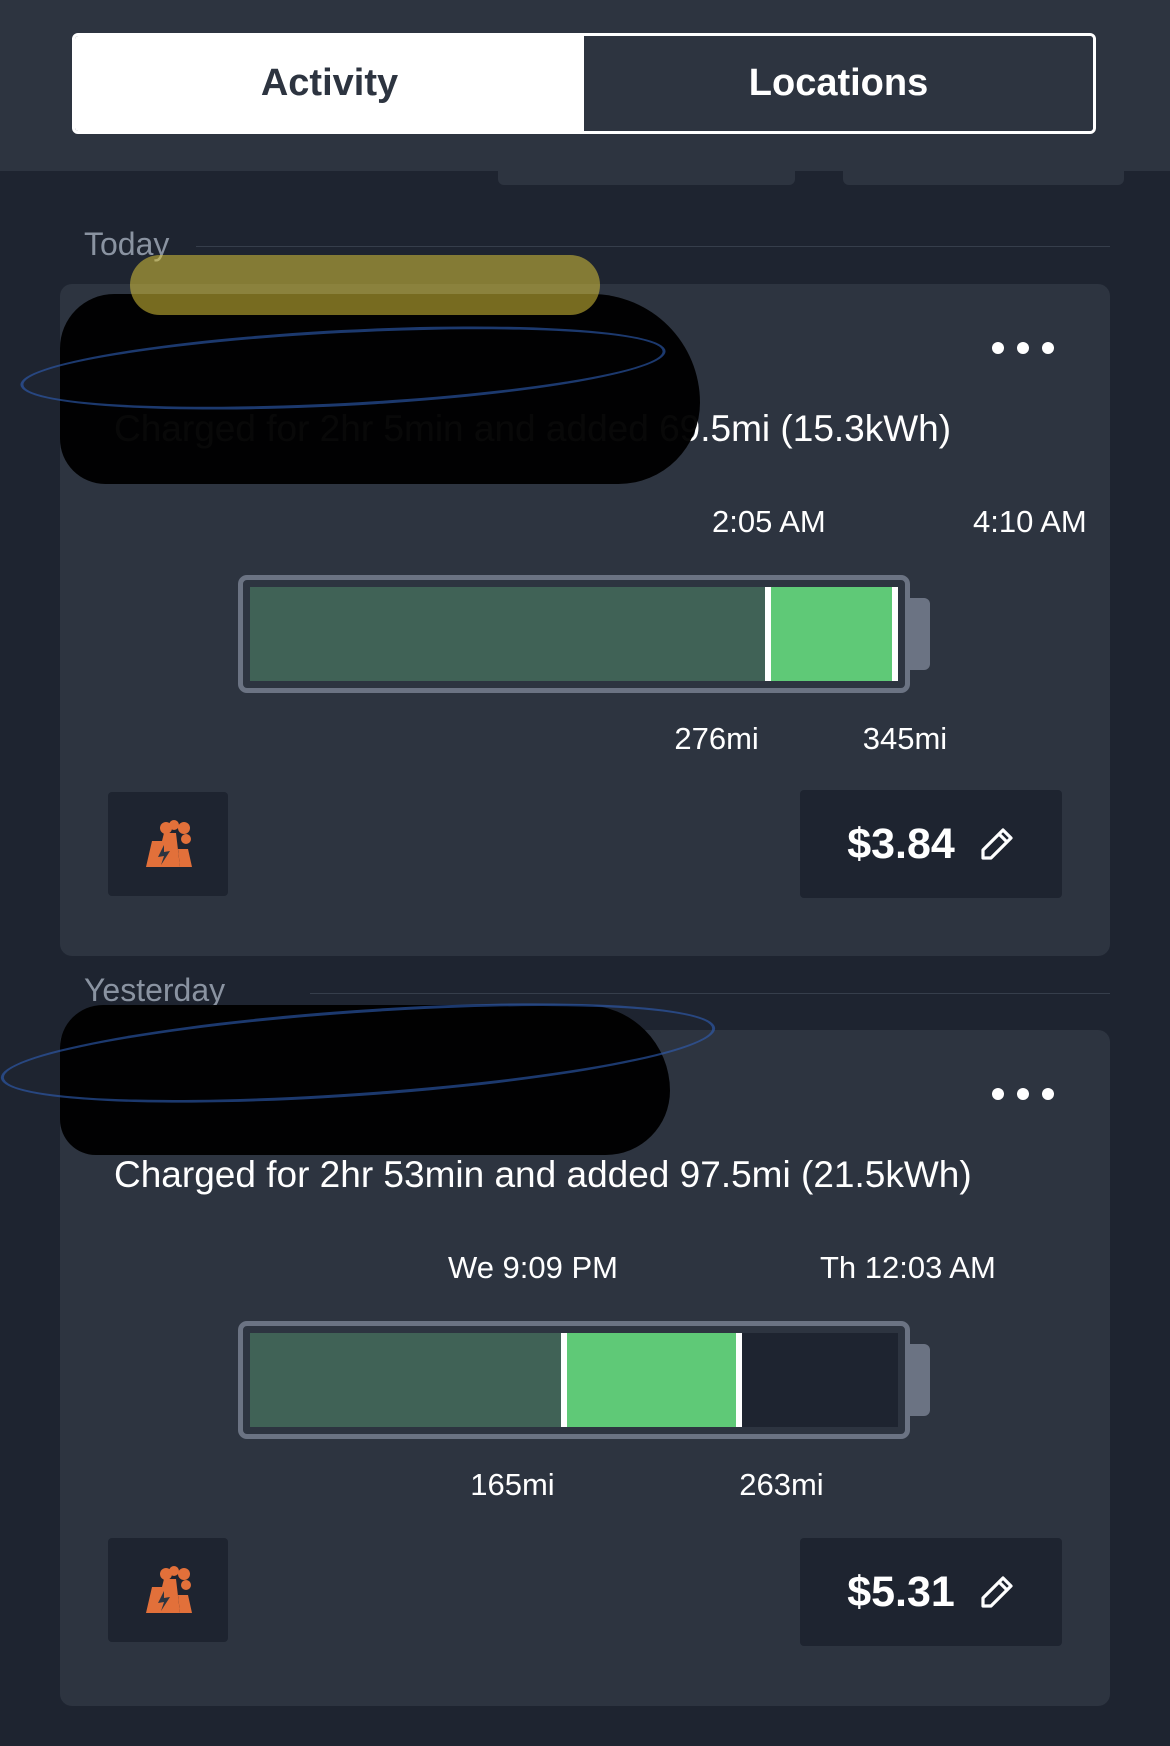 Image resolution: width=1170 pixels, height=1746 pixels. Describe the element at coordinates (781, 1484) in the screenshot. I see `end-range: 263mi` at that location.